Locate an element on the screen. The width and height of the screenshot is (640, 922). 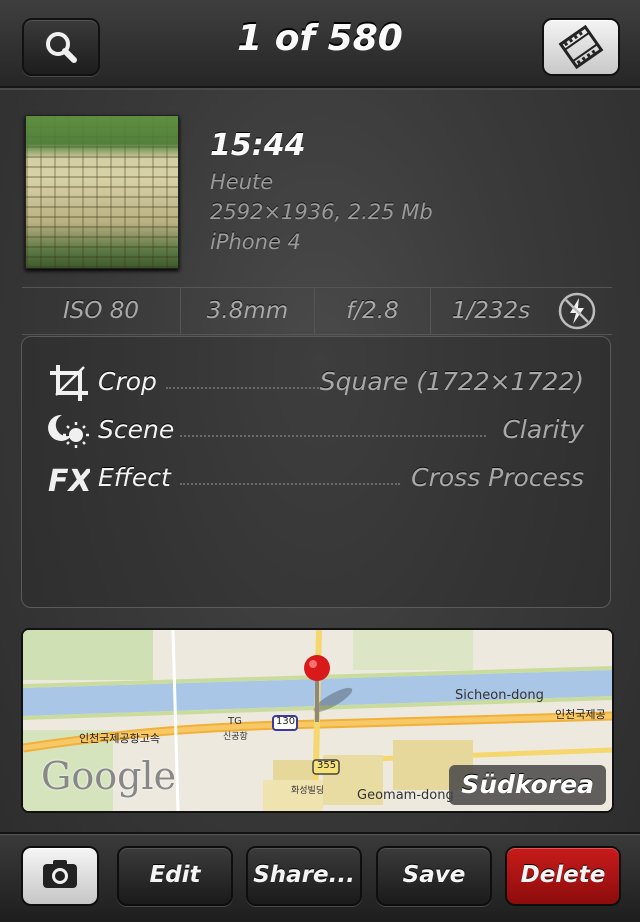
search-button is located at coordinates (61, 47).